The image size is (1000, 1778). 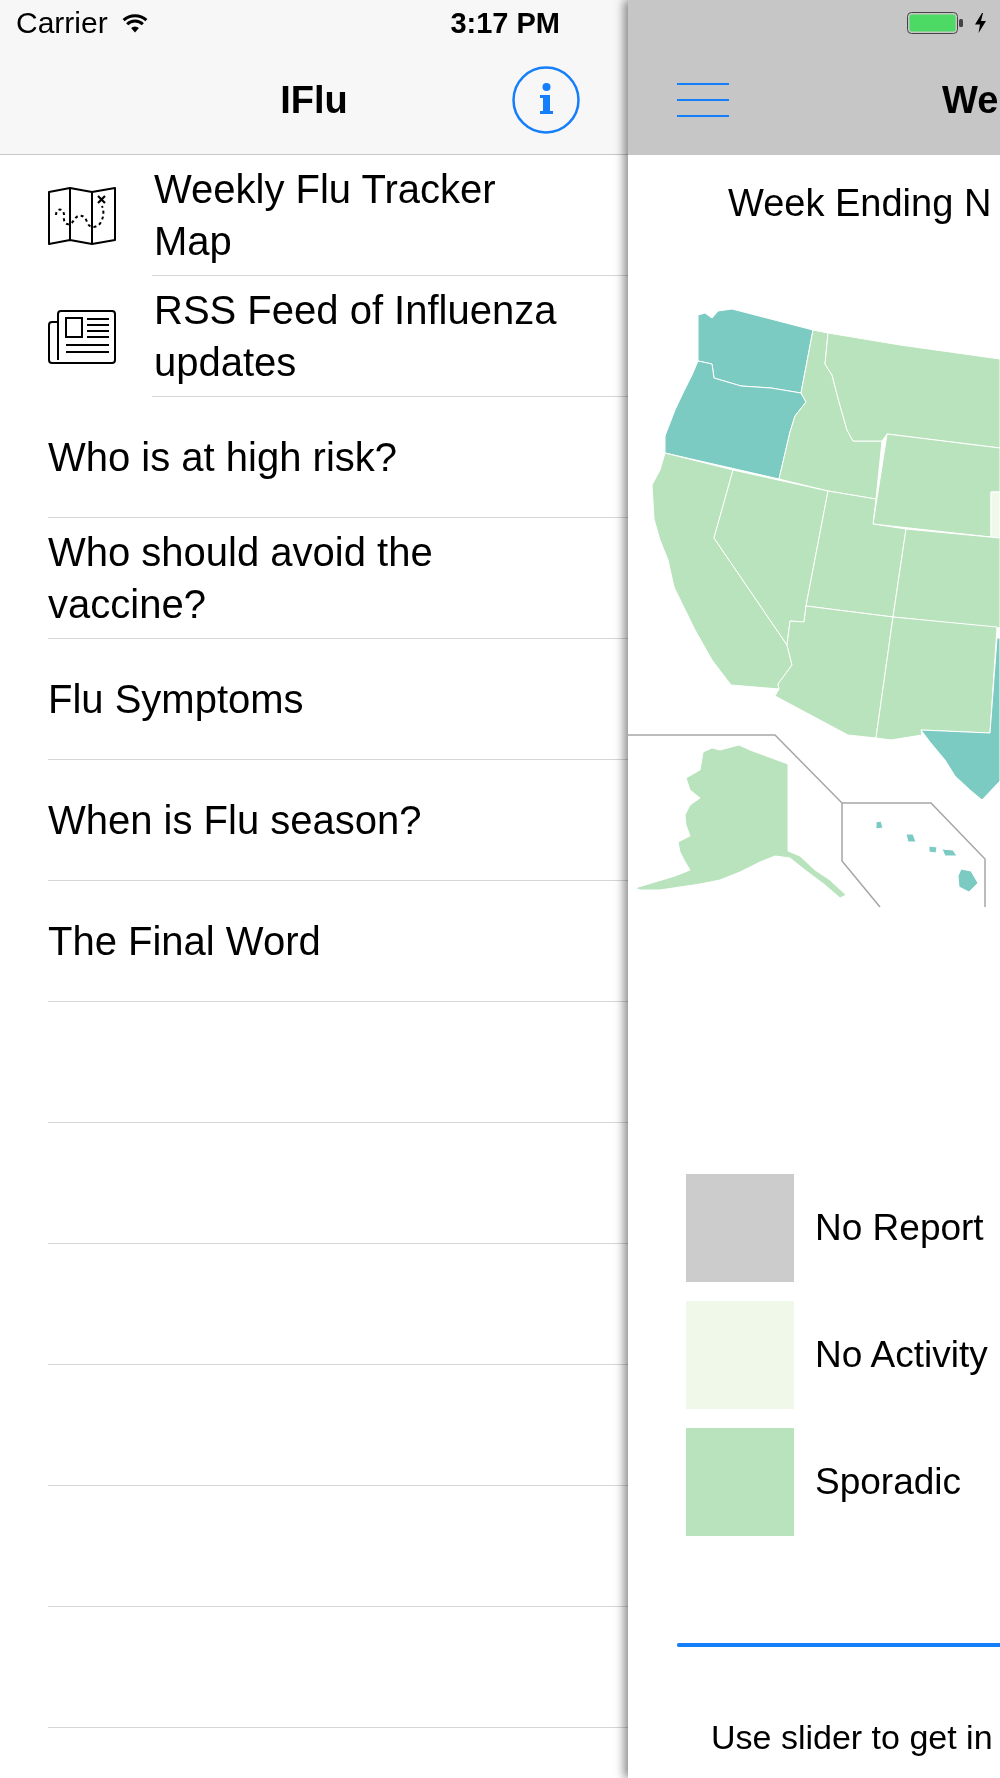 I want to click on status-time: 3:17 PM, so click(x=505, y=23).